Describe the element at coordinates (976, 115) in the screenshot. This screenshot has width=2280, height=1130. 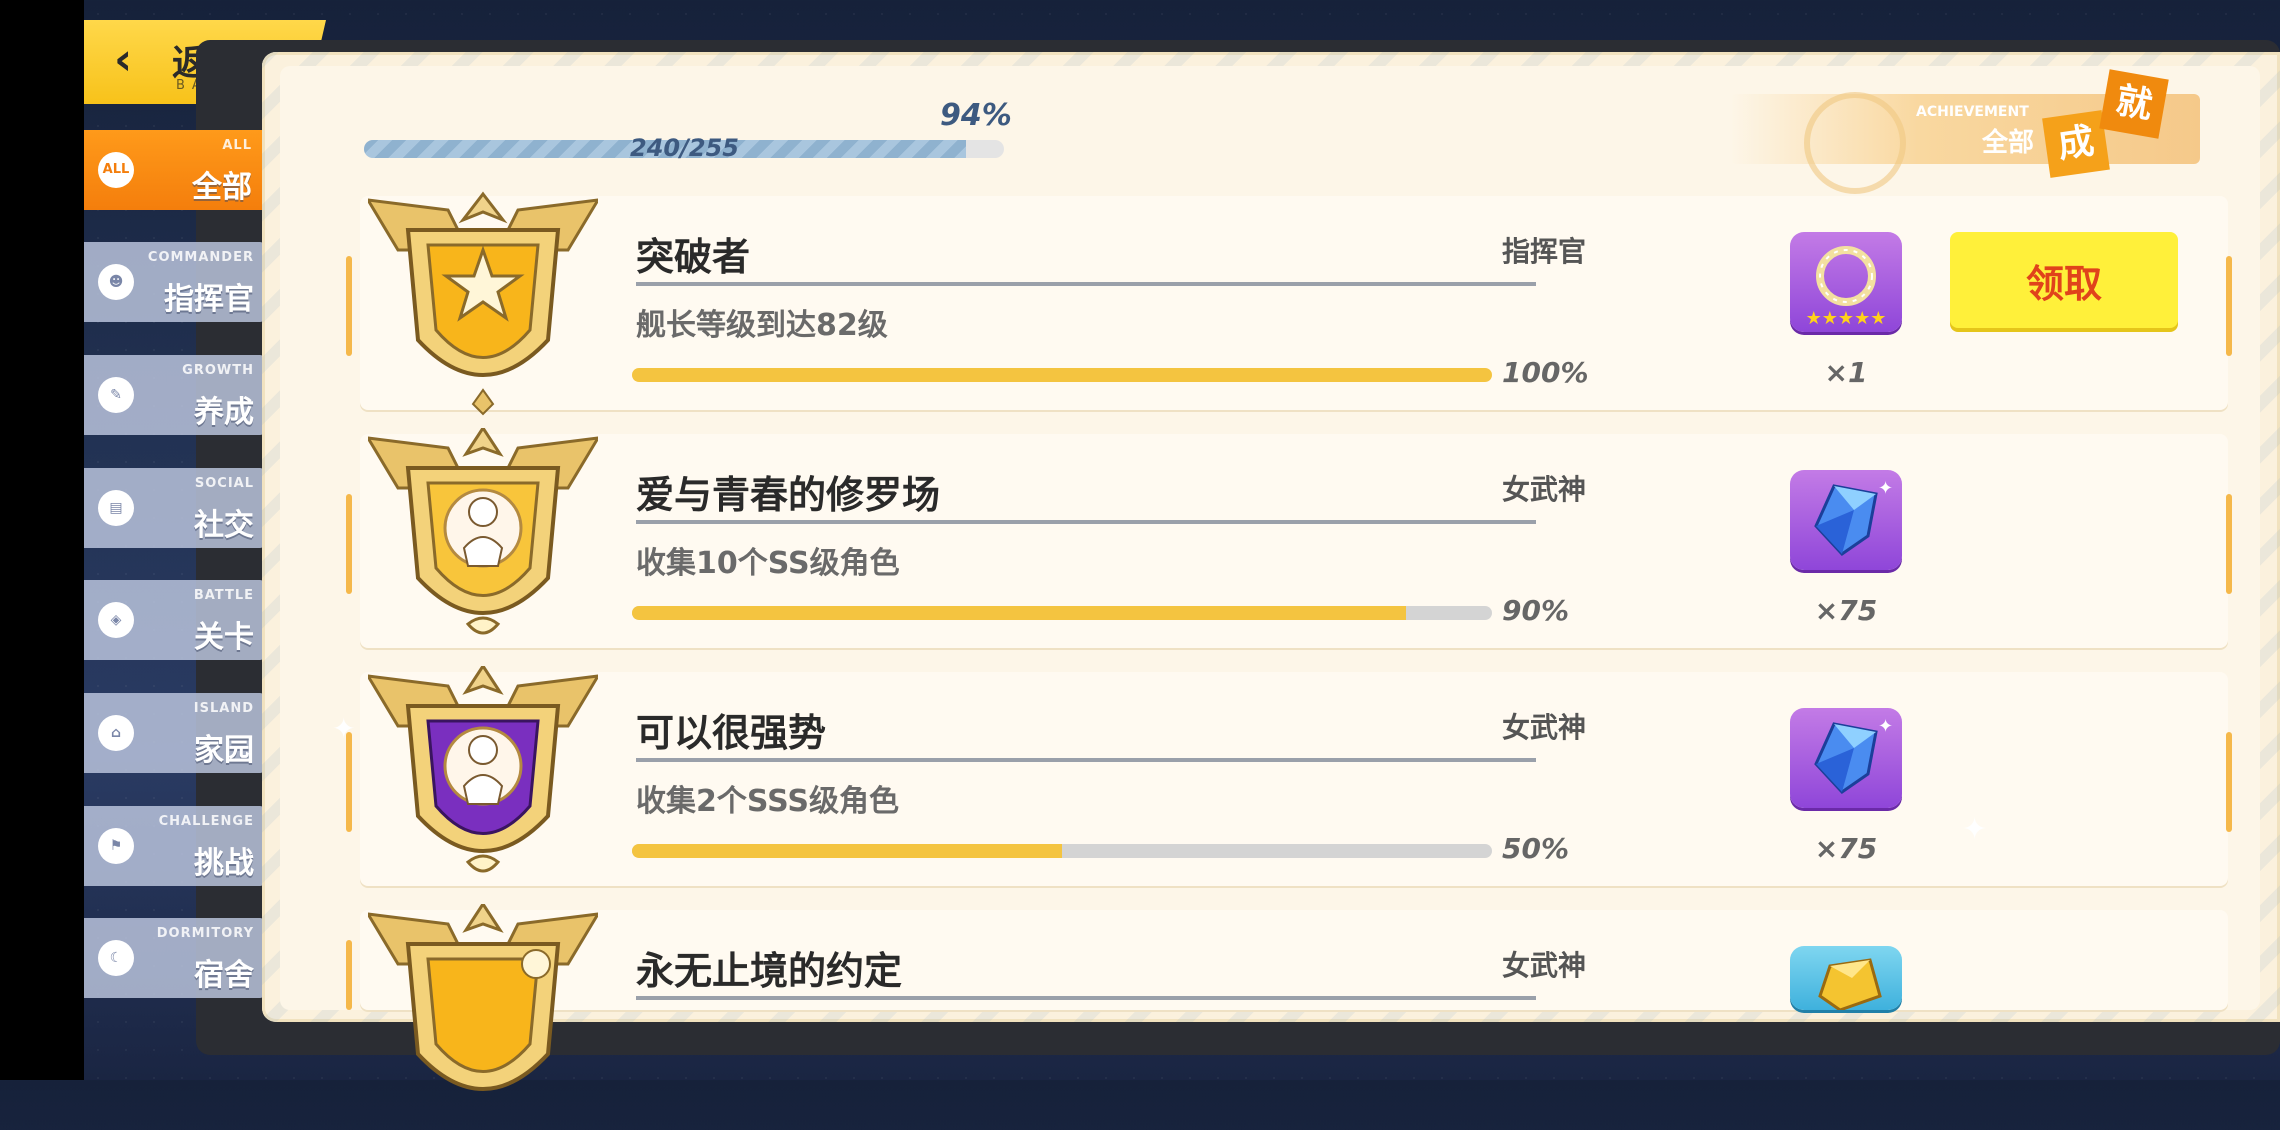
I see `overall-progress-percent: 94%` at that location.